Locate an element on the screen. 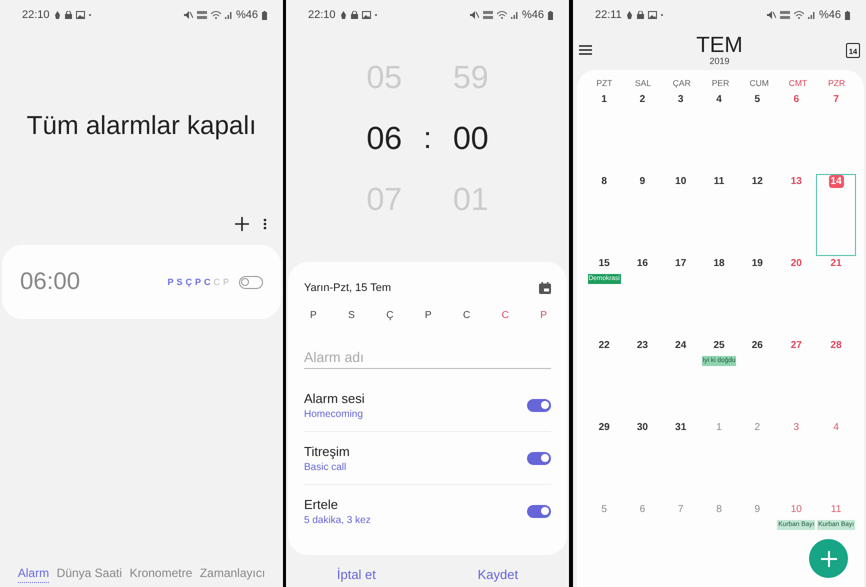  weekday-toggle: Ç is located at coordinates (390, 315).